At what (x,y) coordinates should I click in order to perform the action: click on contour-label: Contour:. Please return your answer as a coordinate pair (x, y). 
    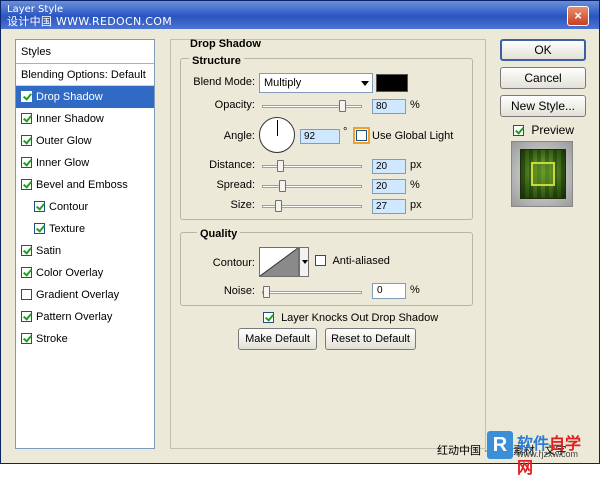
    Looking at the image, I should click on (233, 263).